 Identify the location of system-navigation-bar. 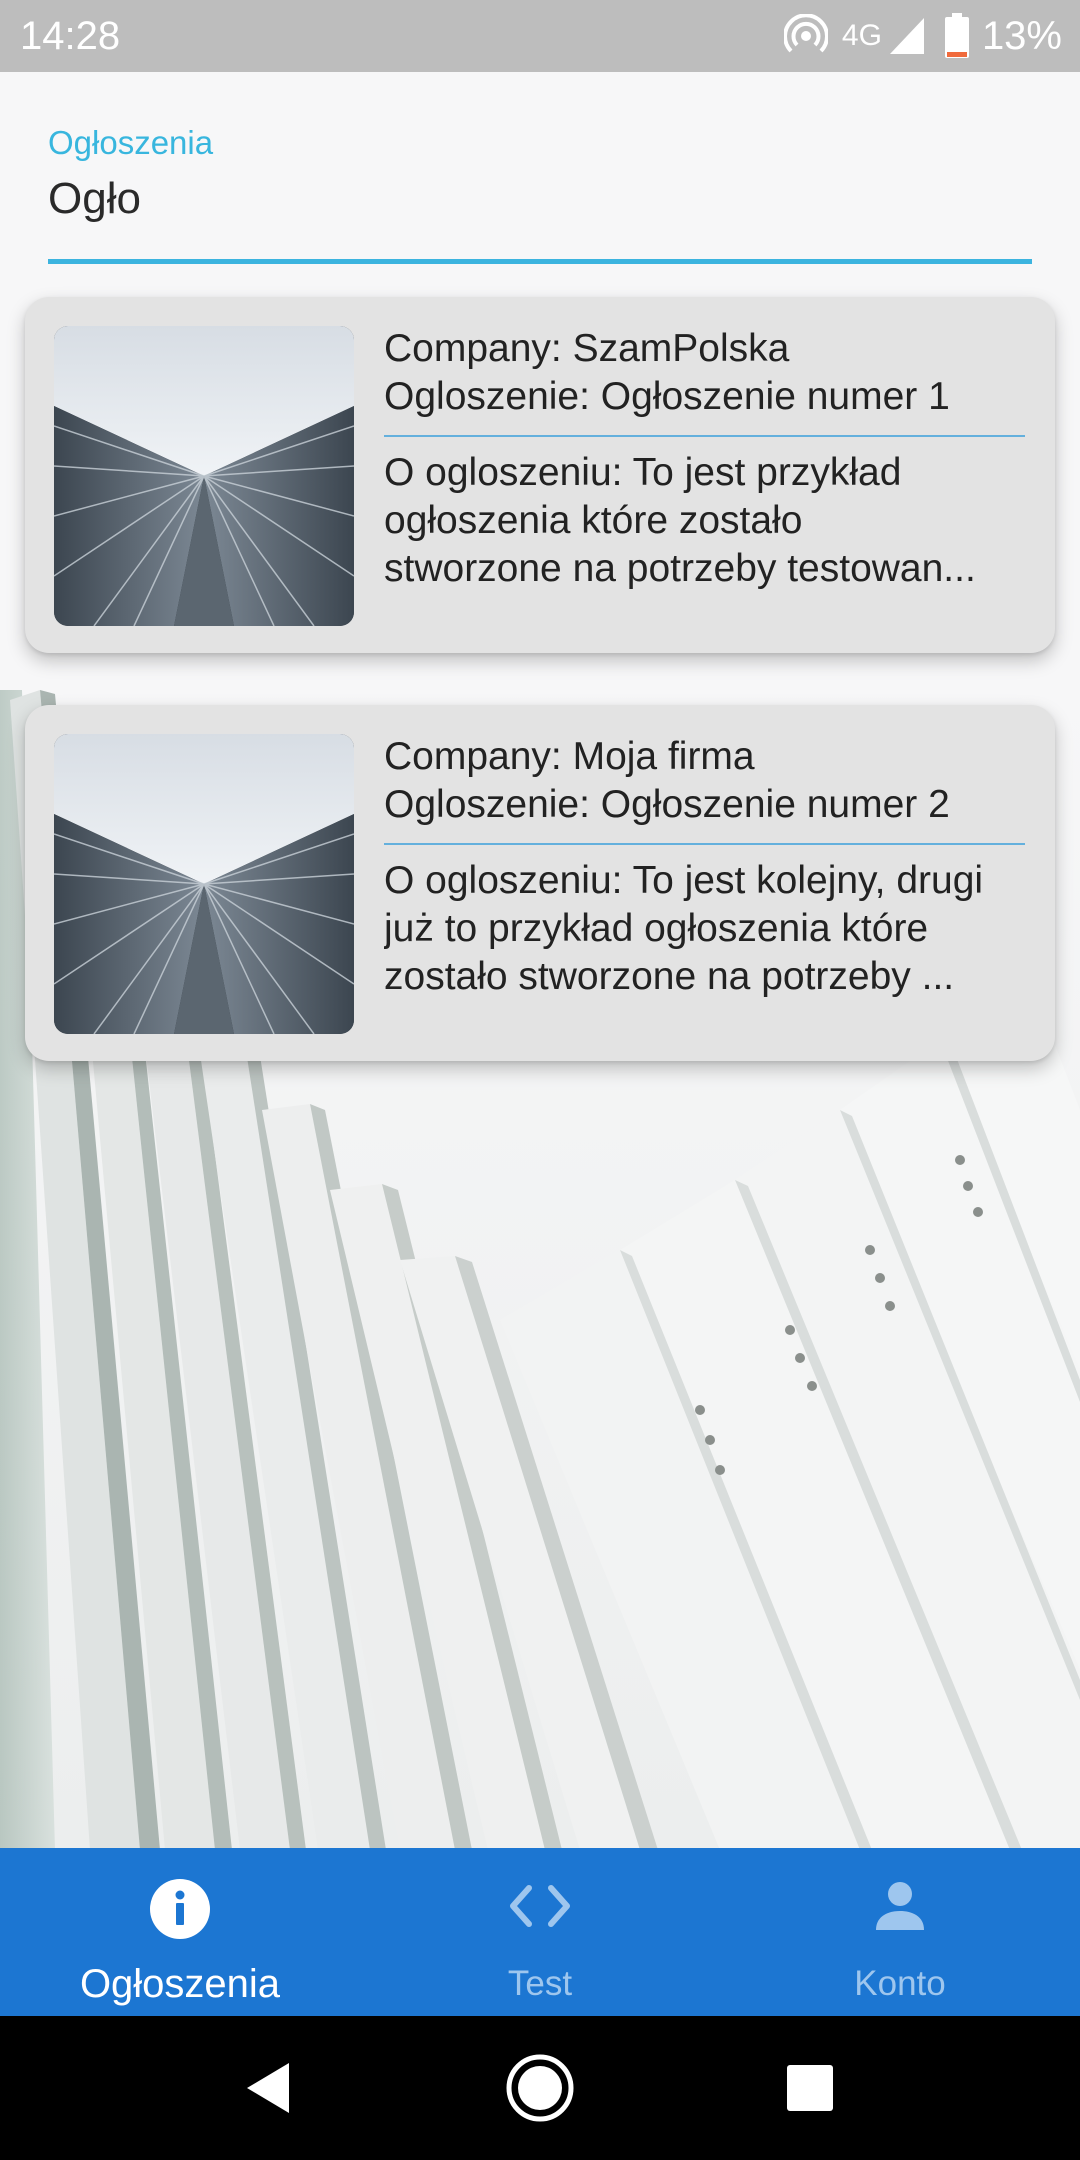
(540, 2088).